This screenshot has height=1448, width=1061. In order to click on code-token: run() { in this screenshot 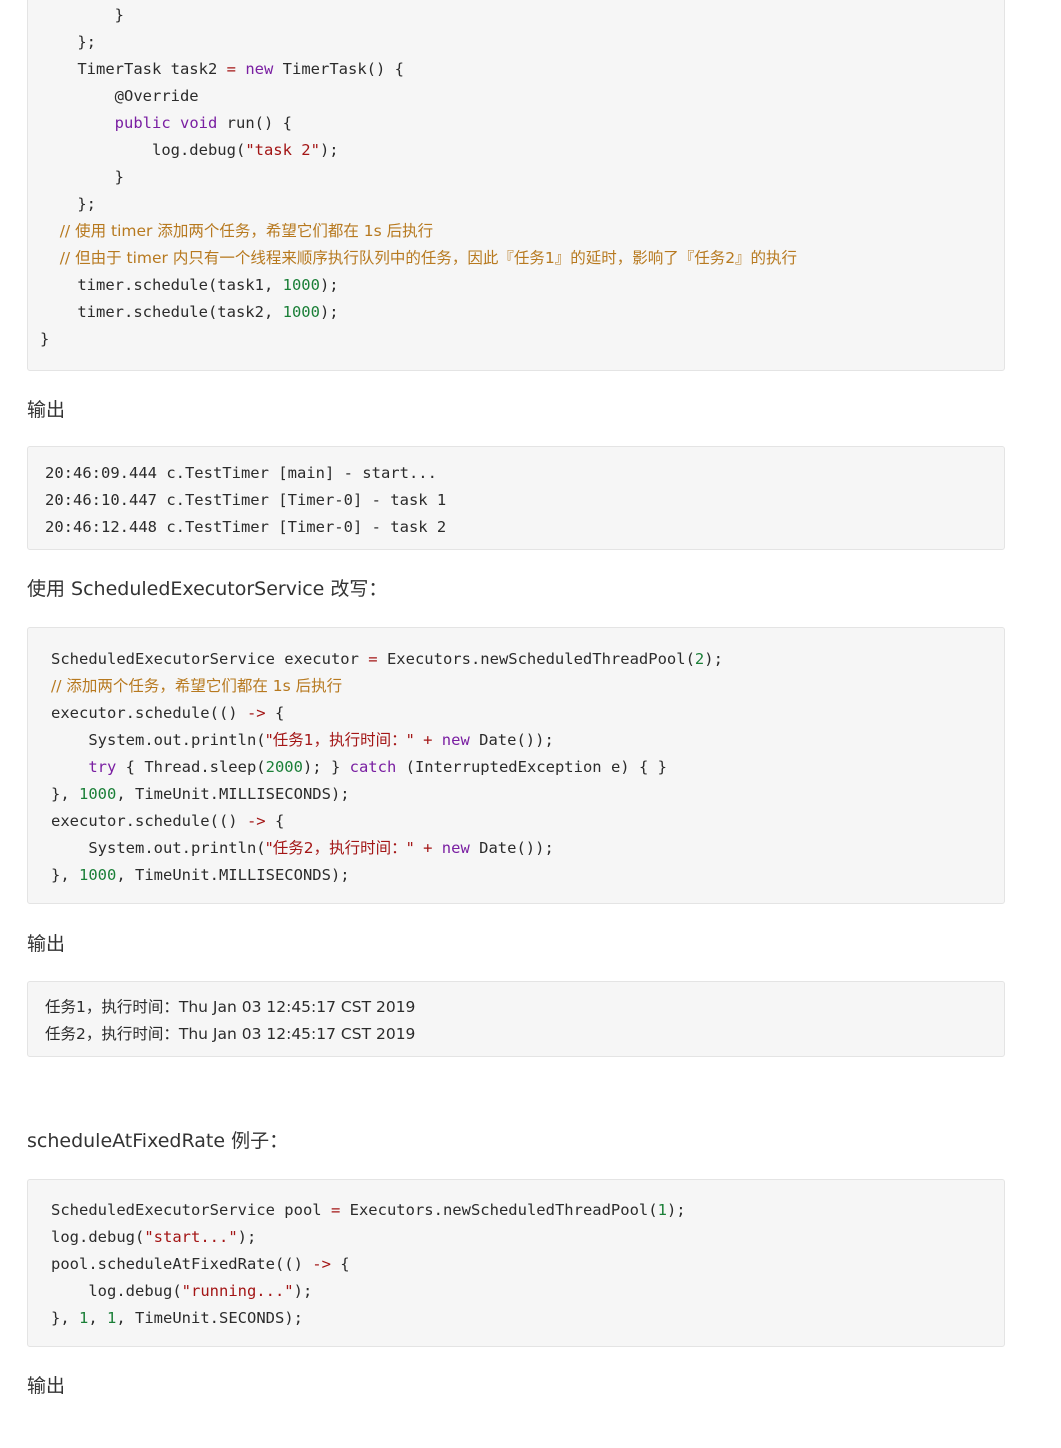, I will do `click(254, 123)`.